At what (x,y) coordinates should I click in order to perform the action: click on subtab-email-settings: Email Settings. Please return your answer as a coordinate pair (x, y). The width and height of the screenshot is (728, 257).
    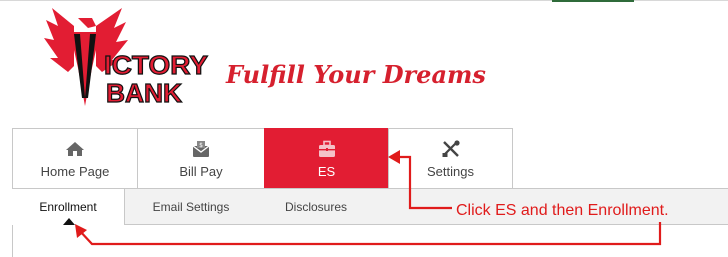
    Looking at the image, I should click on (191, 207).